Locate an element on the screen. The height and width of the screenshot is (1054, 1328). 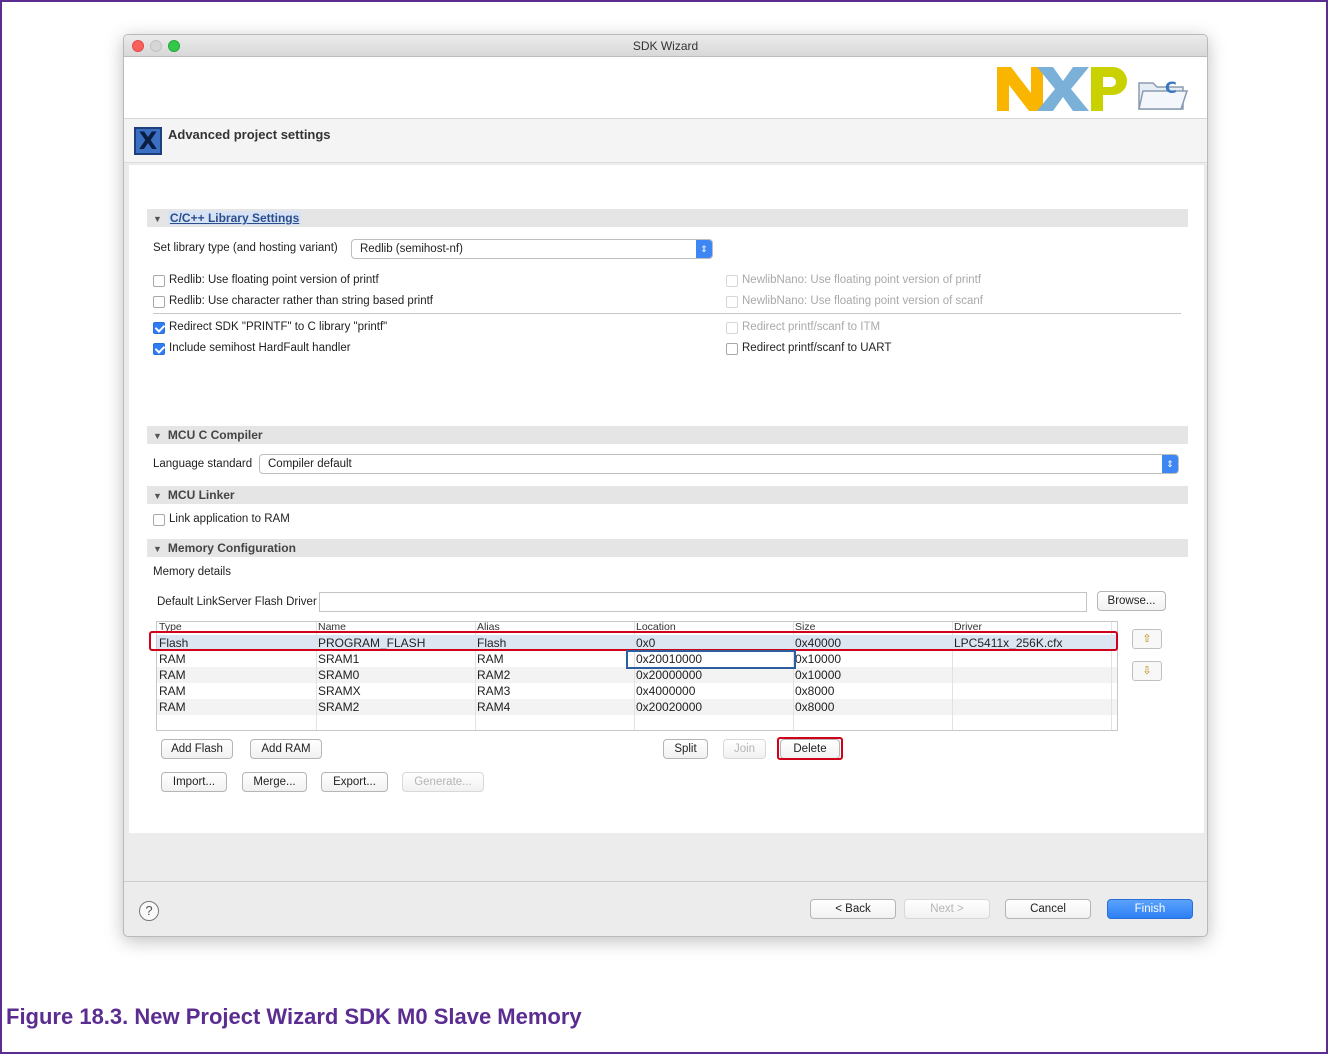
cell-alias: RAM4 is located at coordinates (494, 707).